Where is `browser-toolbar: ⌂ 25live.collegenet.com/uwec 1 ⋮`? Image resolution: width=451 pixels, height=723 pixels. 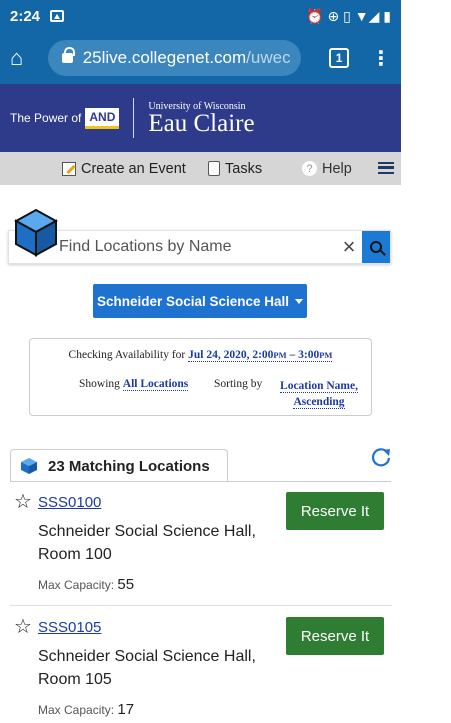 browser-toolbar: ⌂ 25live.collegenet.com/uwec 1 ⋮ is located at coordinates (200, 58).